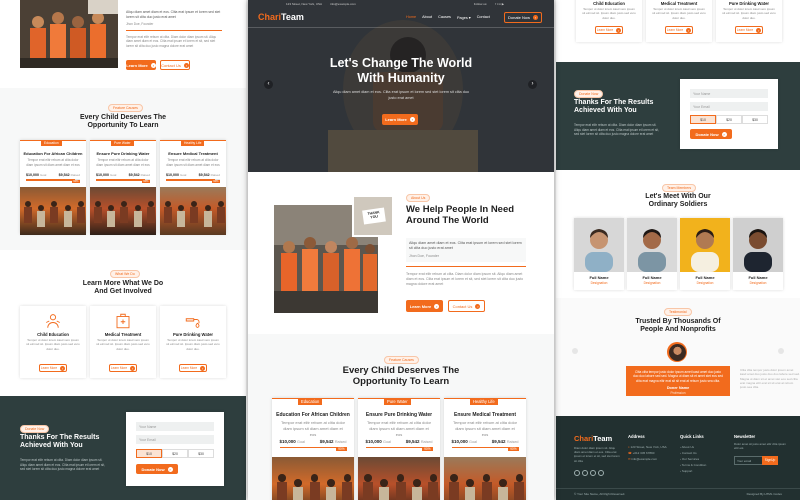  I want to click on email-field-right: Your Email, so click(729, 106).